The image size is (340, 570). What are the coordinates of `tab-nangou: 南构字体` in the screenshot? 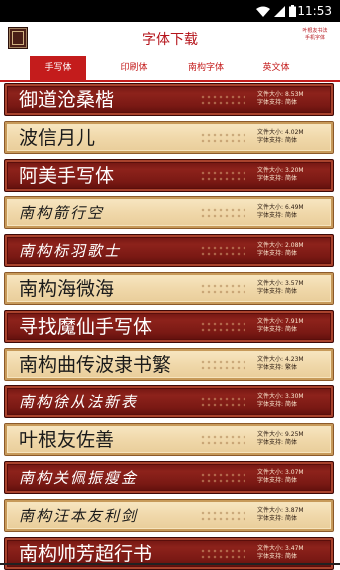 It's located at (206, 68).